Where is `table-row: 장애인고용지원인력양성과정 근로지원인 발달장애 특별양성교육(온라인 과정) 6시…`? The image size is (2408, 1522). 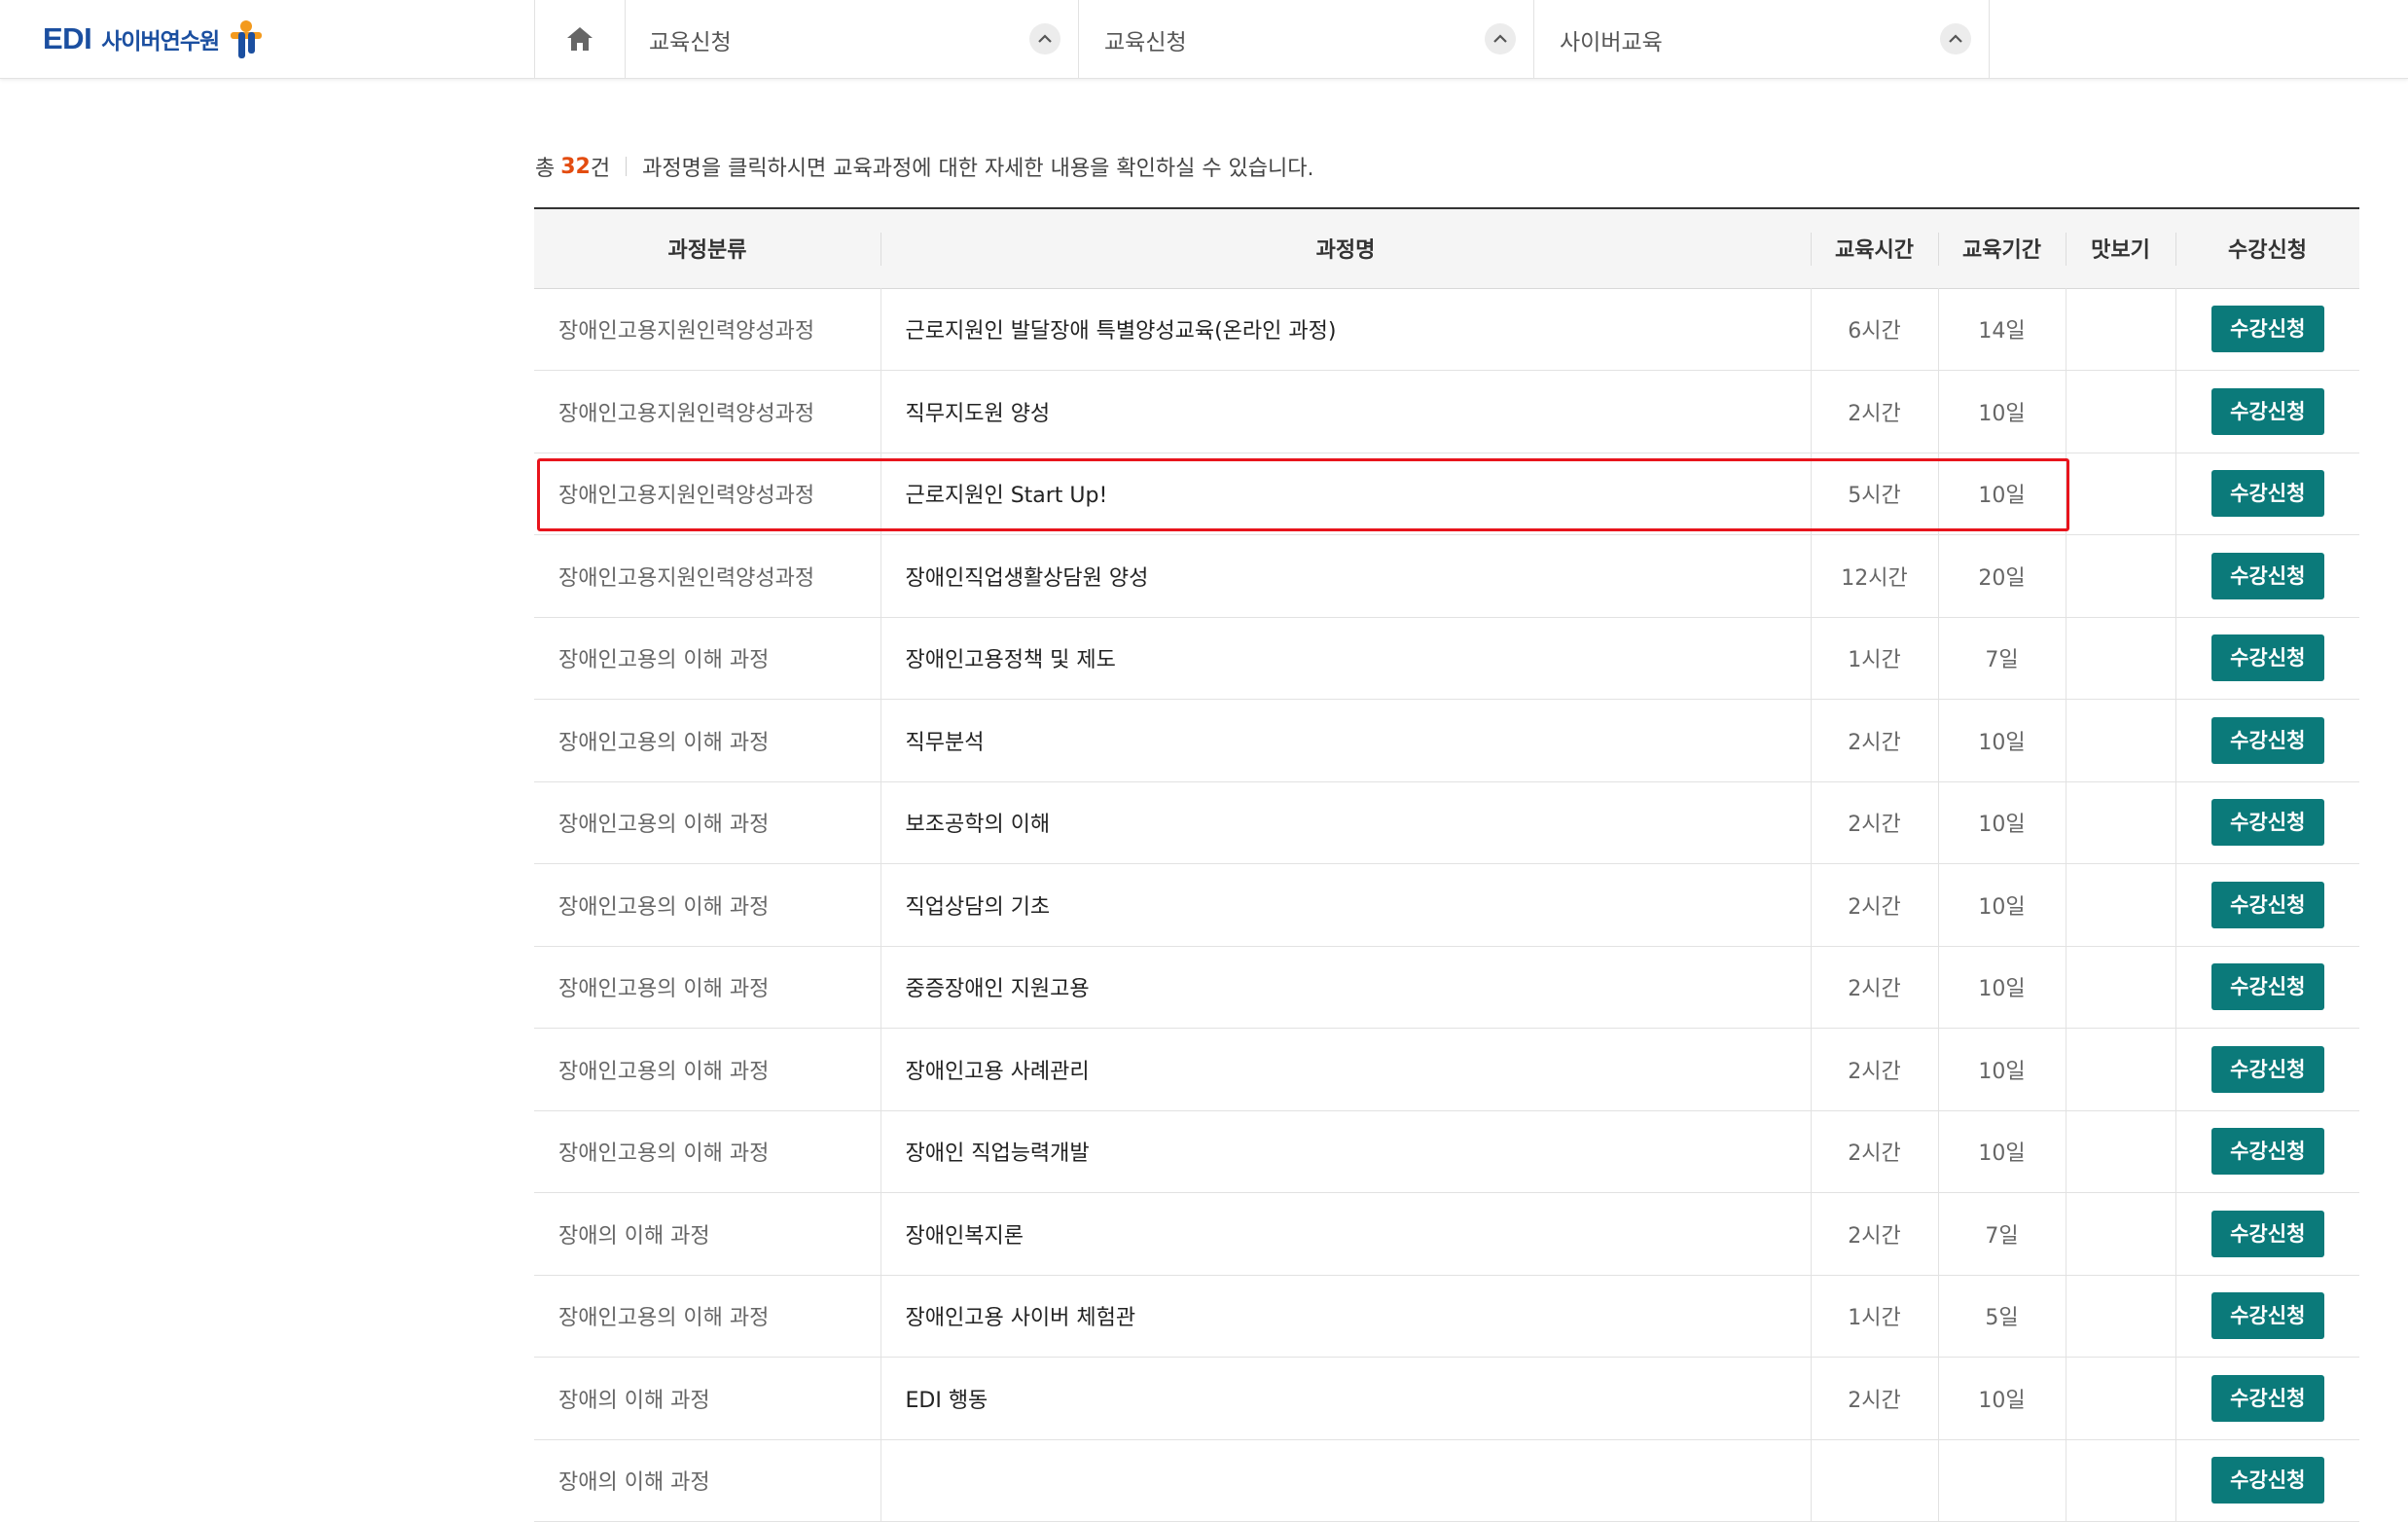
table-row: 장애인고용지원인력양성과정 근로지원인 발달장애 특별양성교육(온라인 과정) 6시… is located at coordinates (1446, 329).